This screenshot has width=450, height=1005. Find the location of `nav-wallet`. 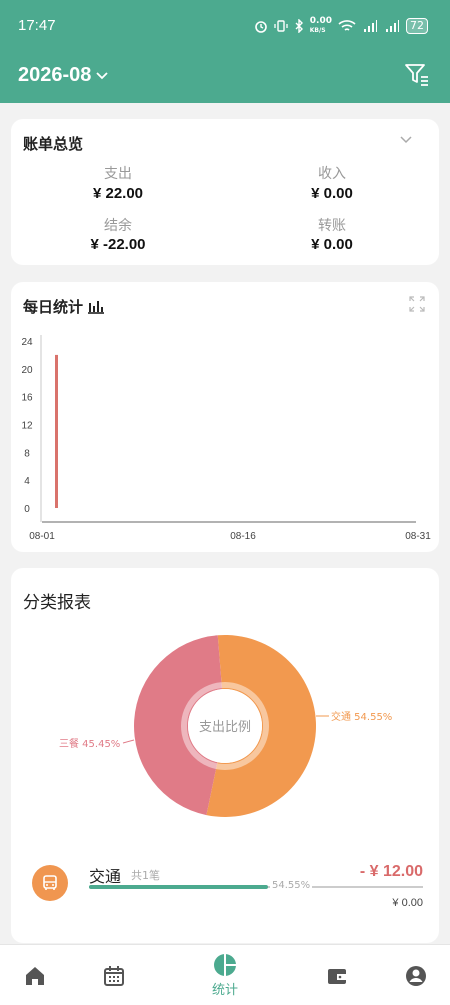

nav-wallet is located at coordinates (337, 975).